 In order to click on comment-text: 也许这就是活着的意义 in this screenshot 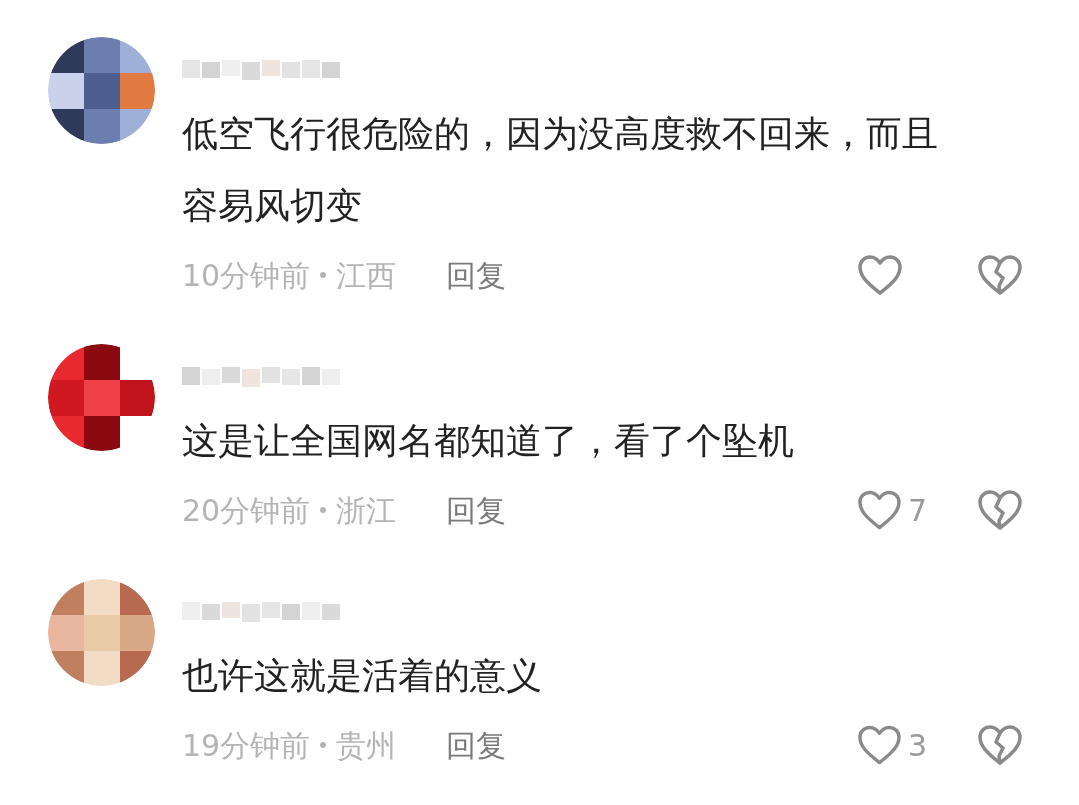, I will do `click(362, 676)`.